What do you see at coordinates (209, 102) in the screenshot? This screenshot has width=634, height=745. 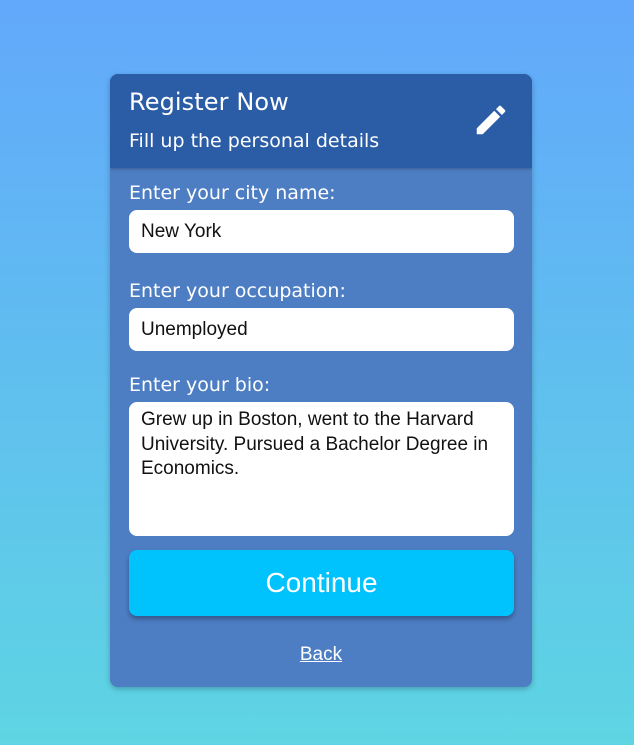 I see `page-title: Register Now` at bounding box center [209, 102].